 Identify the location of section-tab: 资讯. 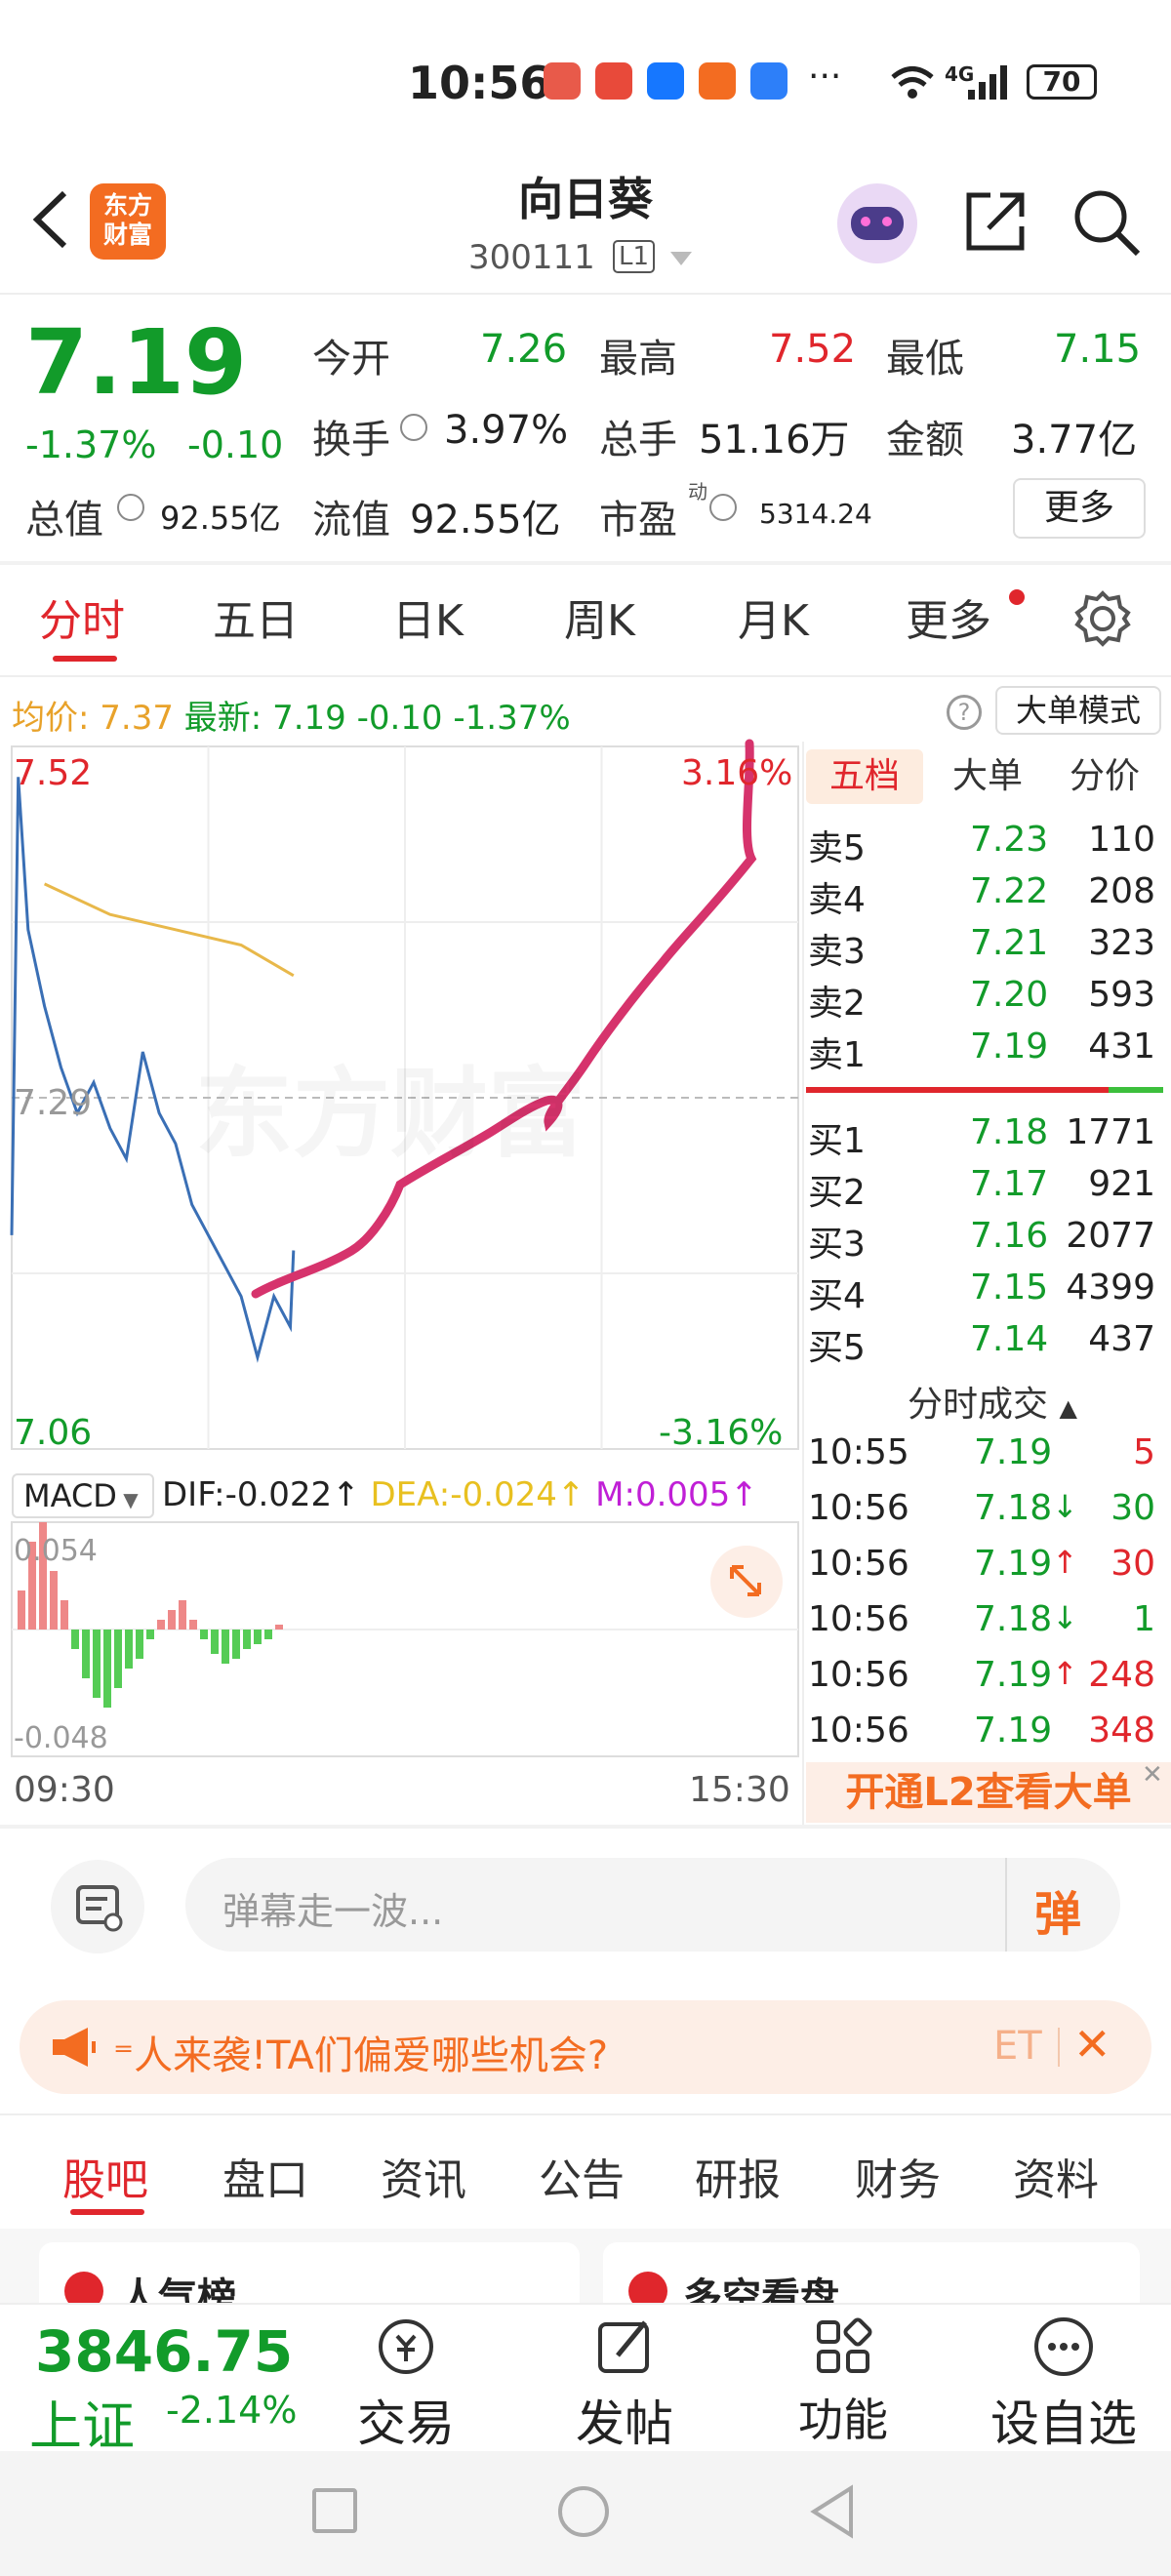
(423, 2176).